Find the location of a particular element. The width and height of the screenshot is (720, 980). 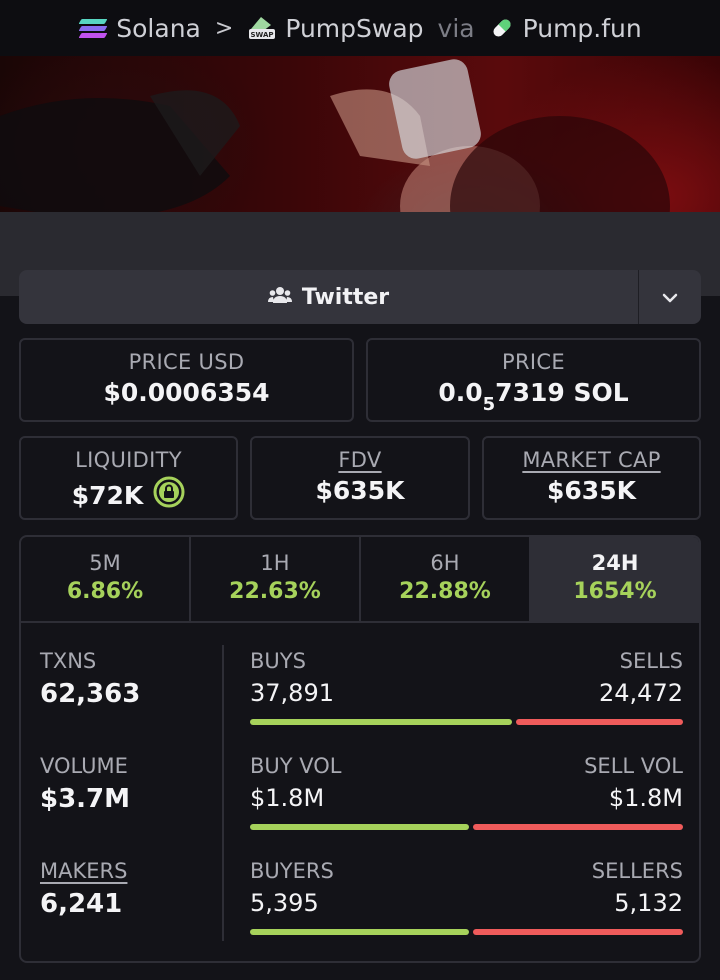

tab-6h-label: 6H is located at coordinates (445, 563).